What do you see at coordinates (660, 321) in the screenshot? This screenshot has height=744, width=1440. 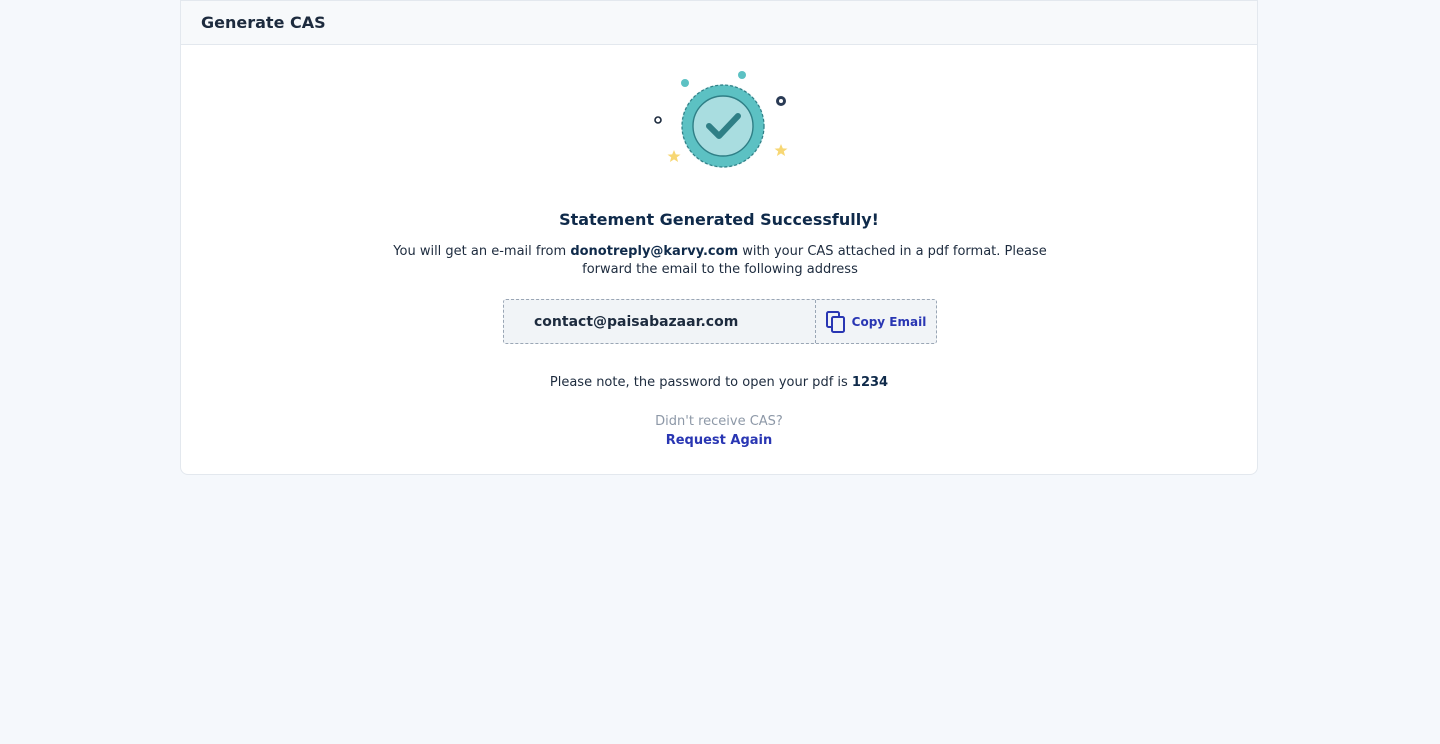 I see `forward-email-value: contact@paisabazaar.com` at bounding box center [660, 321].